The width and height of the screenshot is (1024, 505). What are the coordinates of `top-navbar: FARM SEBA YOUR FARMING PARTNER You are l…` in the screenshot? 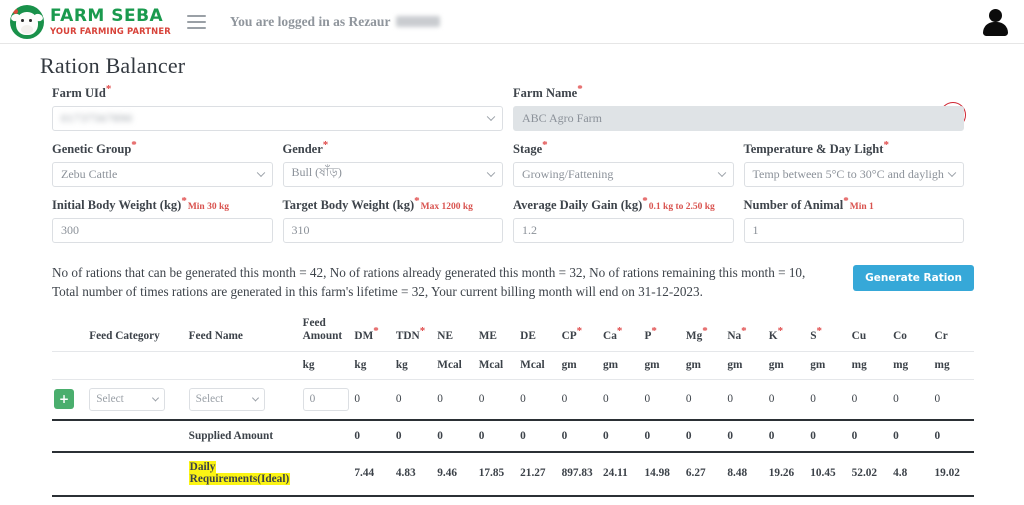 It's located at (512, 22).